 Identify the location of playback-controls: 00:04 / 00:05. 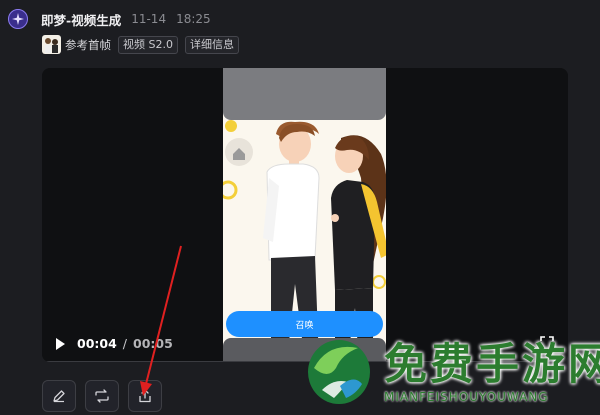
(114, 343).